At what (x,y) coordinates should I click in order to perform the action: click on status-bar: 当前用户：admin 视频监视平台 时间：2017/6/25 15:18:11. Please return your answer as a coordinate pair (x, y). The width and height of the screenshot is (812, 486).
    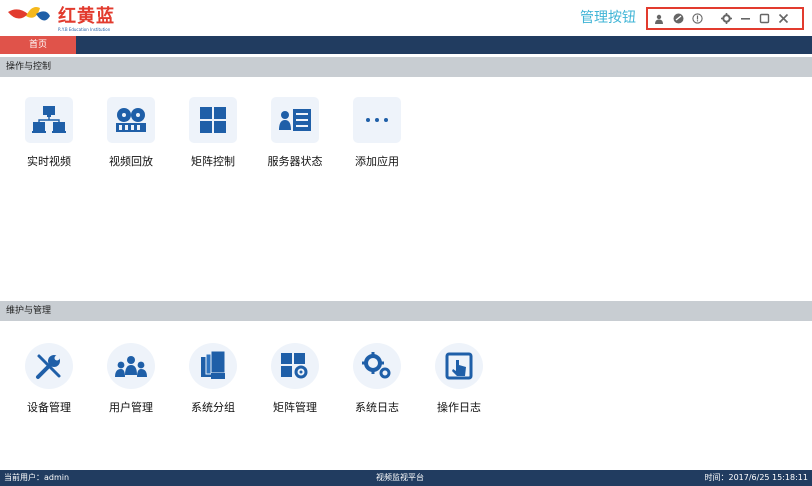
    Looking at the image, I should click on (406, 478).